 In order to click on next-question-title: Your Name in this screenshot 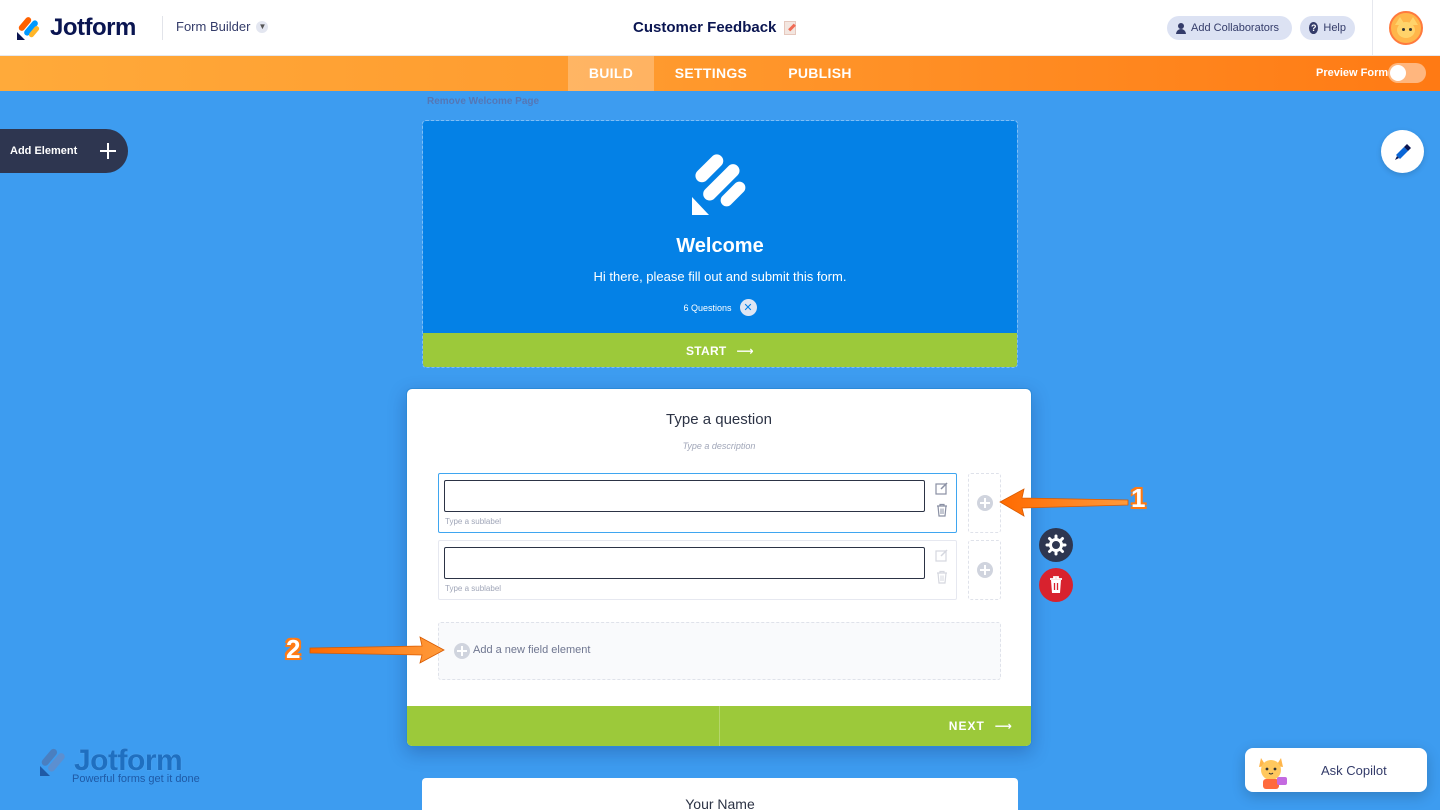, I will do `click(720, 803)`.